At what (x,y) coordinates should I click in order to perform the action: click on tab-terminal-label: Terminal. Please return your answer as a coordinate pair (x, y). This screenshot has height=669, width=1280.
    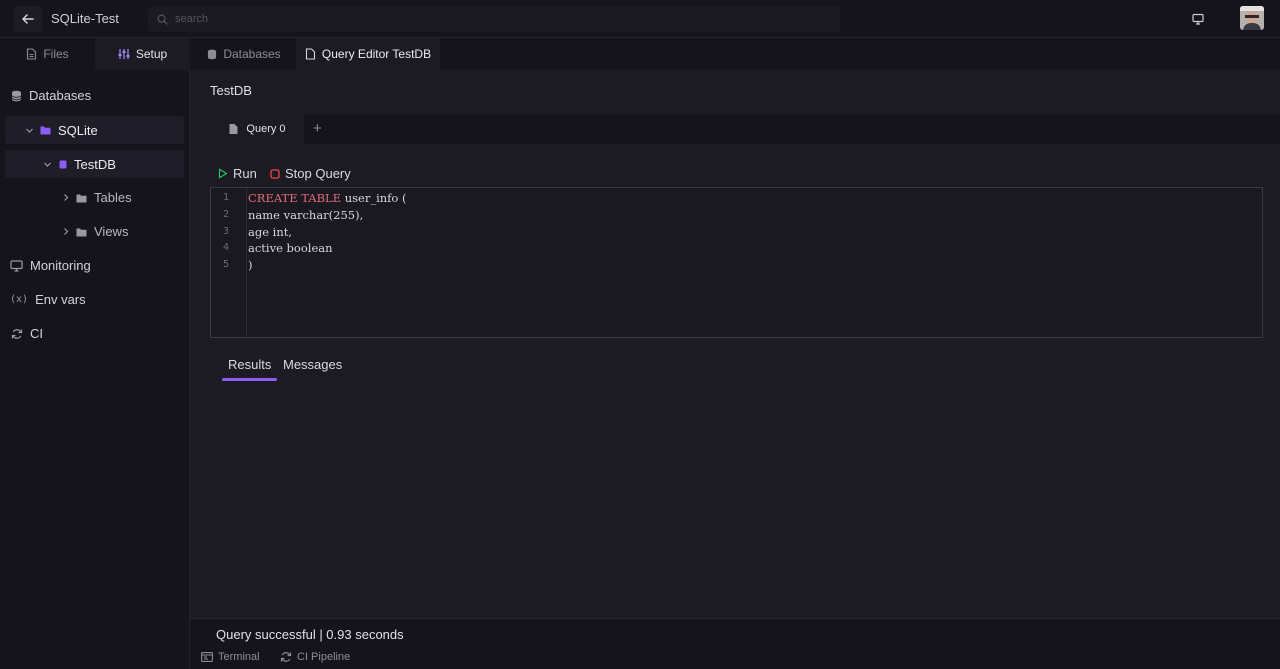
    Looking at the image, I should click on (239, 657).